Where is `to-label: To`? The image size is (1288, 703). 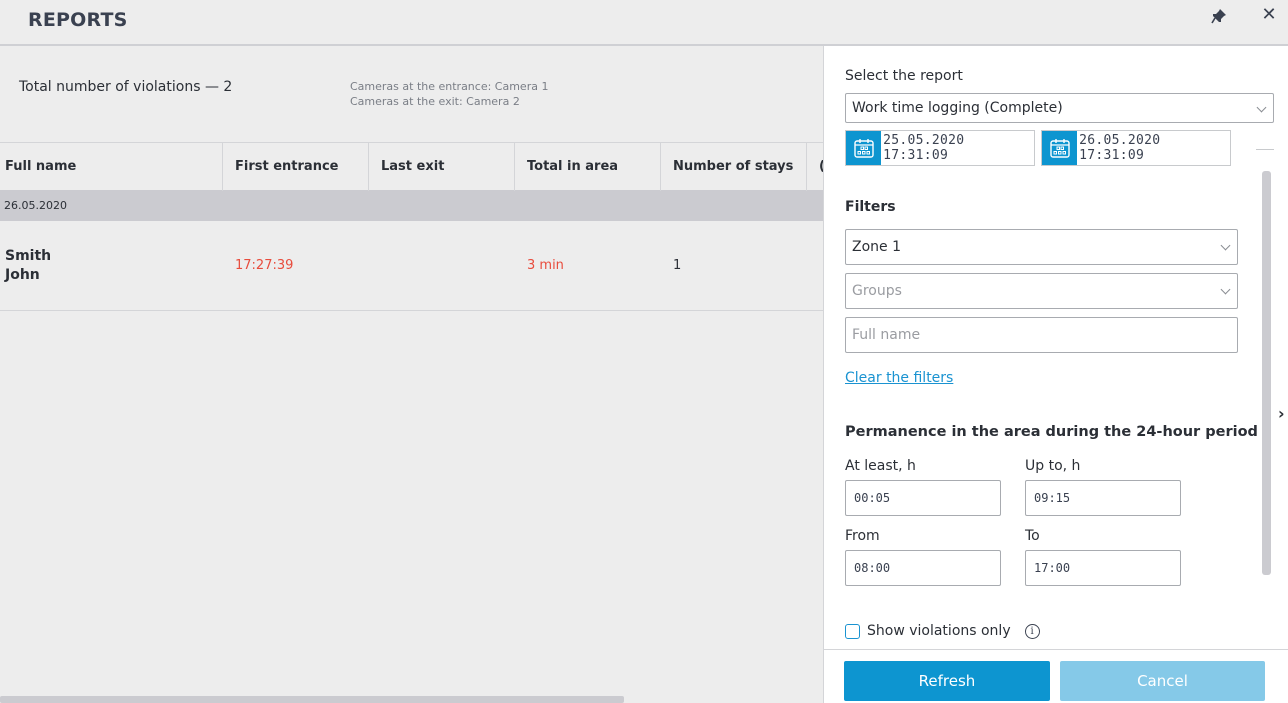 to-label: To is located at coordinates (1032, 536).